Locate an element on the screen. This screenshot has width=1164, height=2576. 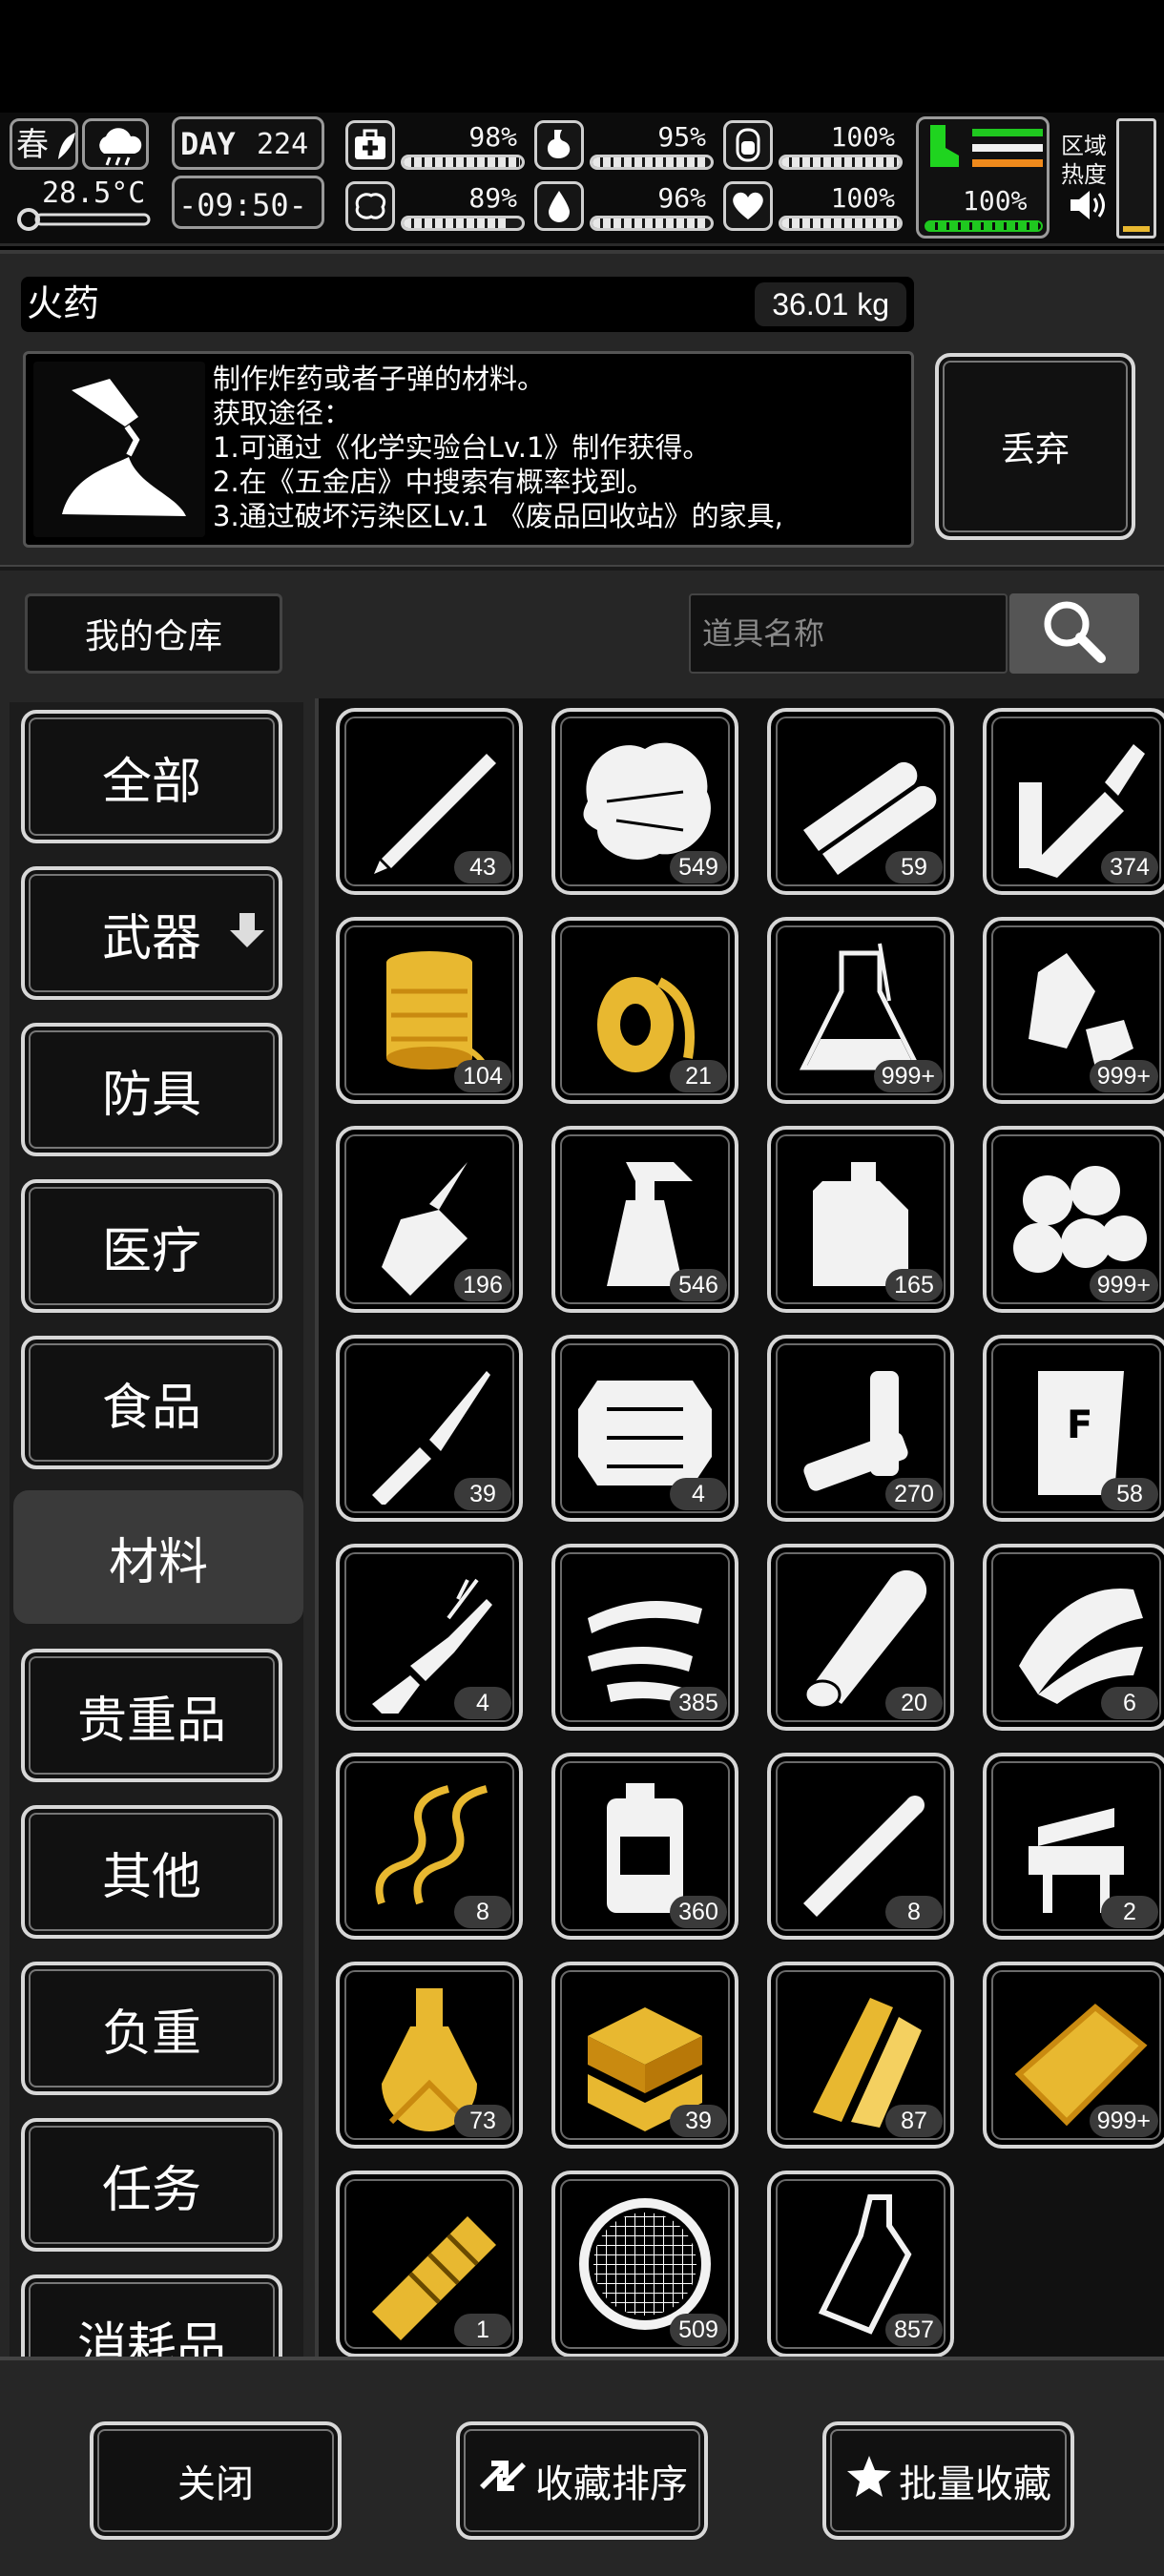
item-slot: 549 is located at coordinates (645, 801).